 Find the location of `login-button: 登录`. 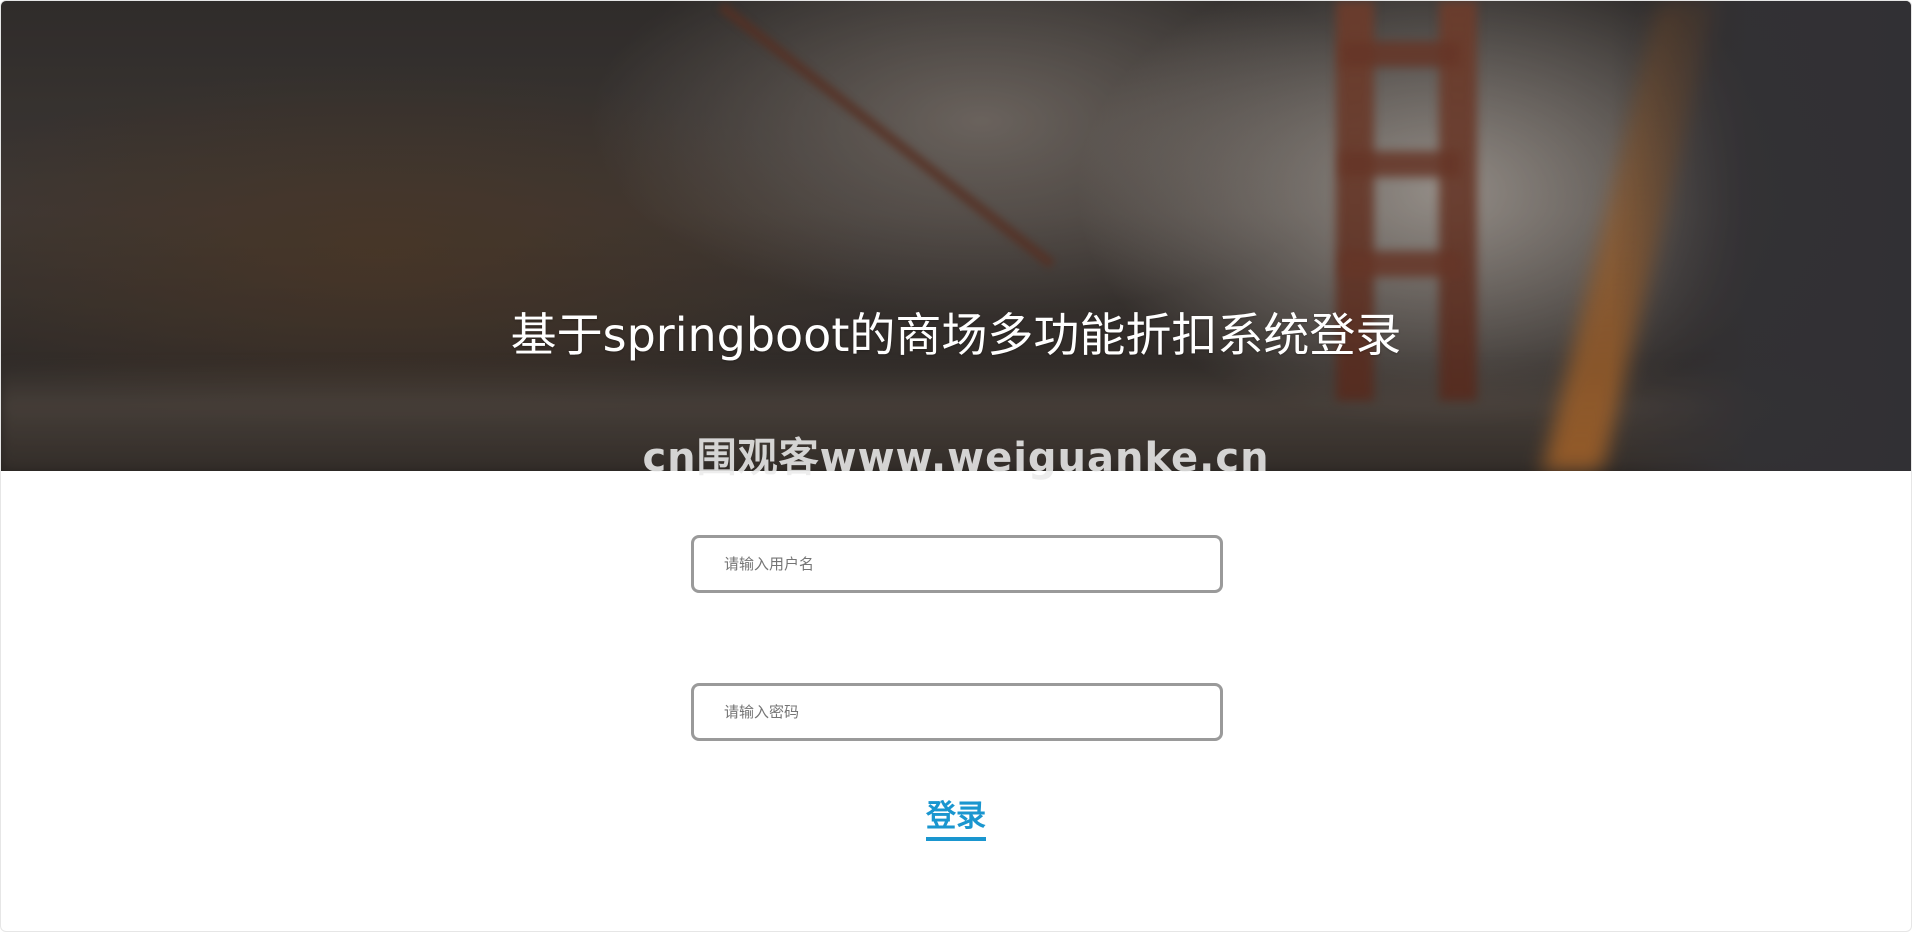

login-button: 登录 is located at coordinates (956, 816).